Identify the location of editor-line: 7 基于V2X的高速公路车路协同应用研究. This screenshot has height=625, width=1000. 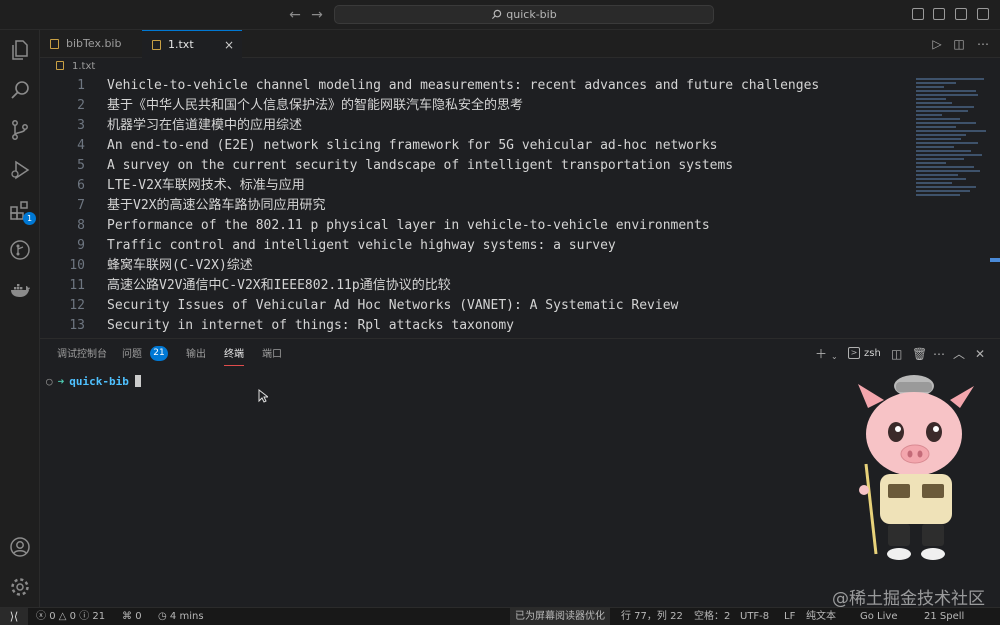
(480, 206).